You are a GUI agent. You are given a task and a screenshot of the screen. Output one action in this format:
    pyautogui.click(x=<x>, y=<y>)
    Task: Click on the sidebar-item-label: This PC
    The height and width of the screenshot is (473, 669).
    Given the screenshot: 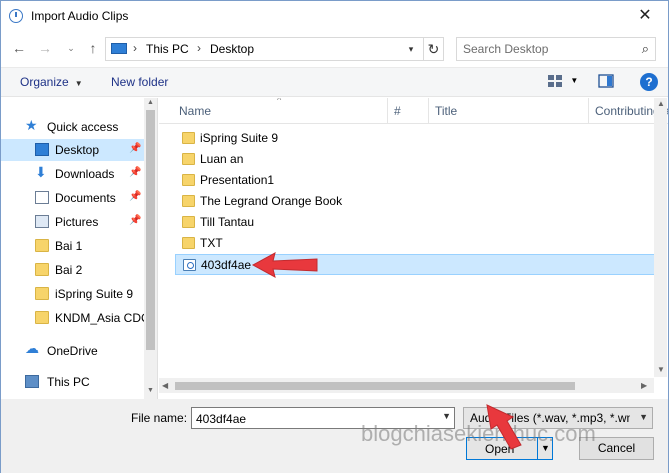 What is the action you would take?
    pyautogui.click(x=68, y=382)
    